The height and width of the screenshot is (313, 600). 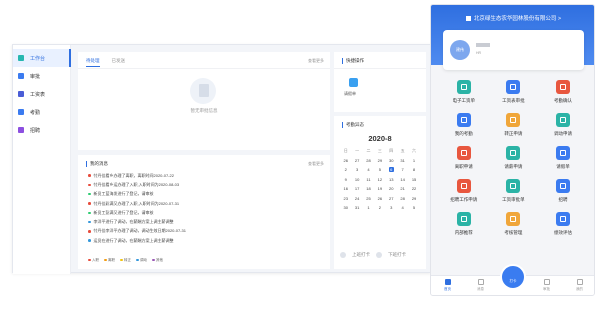 I want to click on feature-item: 电子工资单, so click(x=464, y=96).